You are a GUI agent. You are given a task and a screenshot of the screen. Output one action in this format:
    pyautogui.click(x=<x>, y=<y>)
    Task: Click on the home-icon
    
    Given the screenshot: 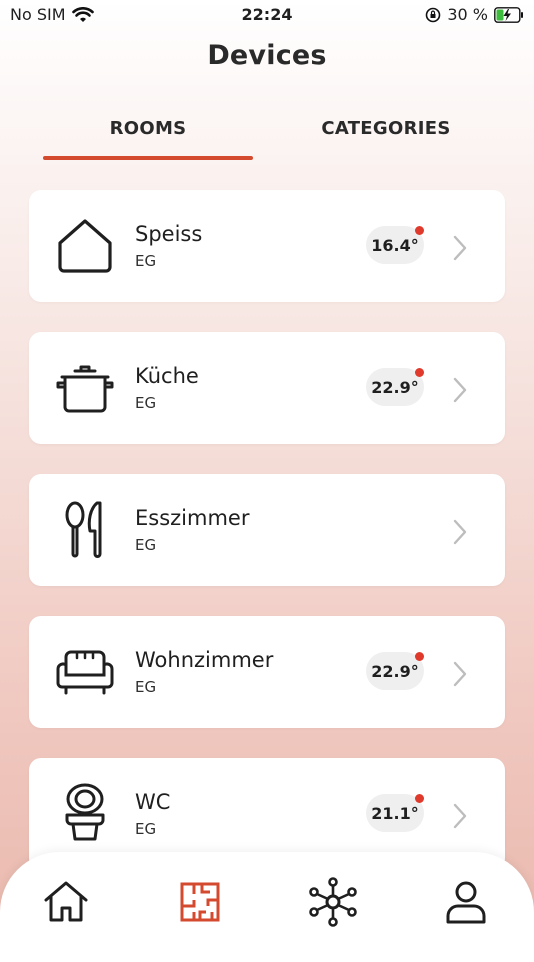 What is the action you would take?
    pyautogui.click(x=66, y=901)
    